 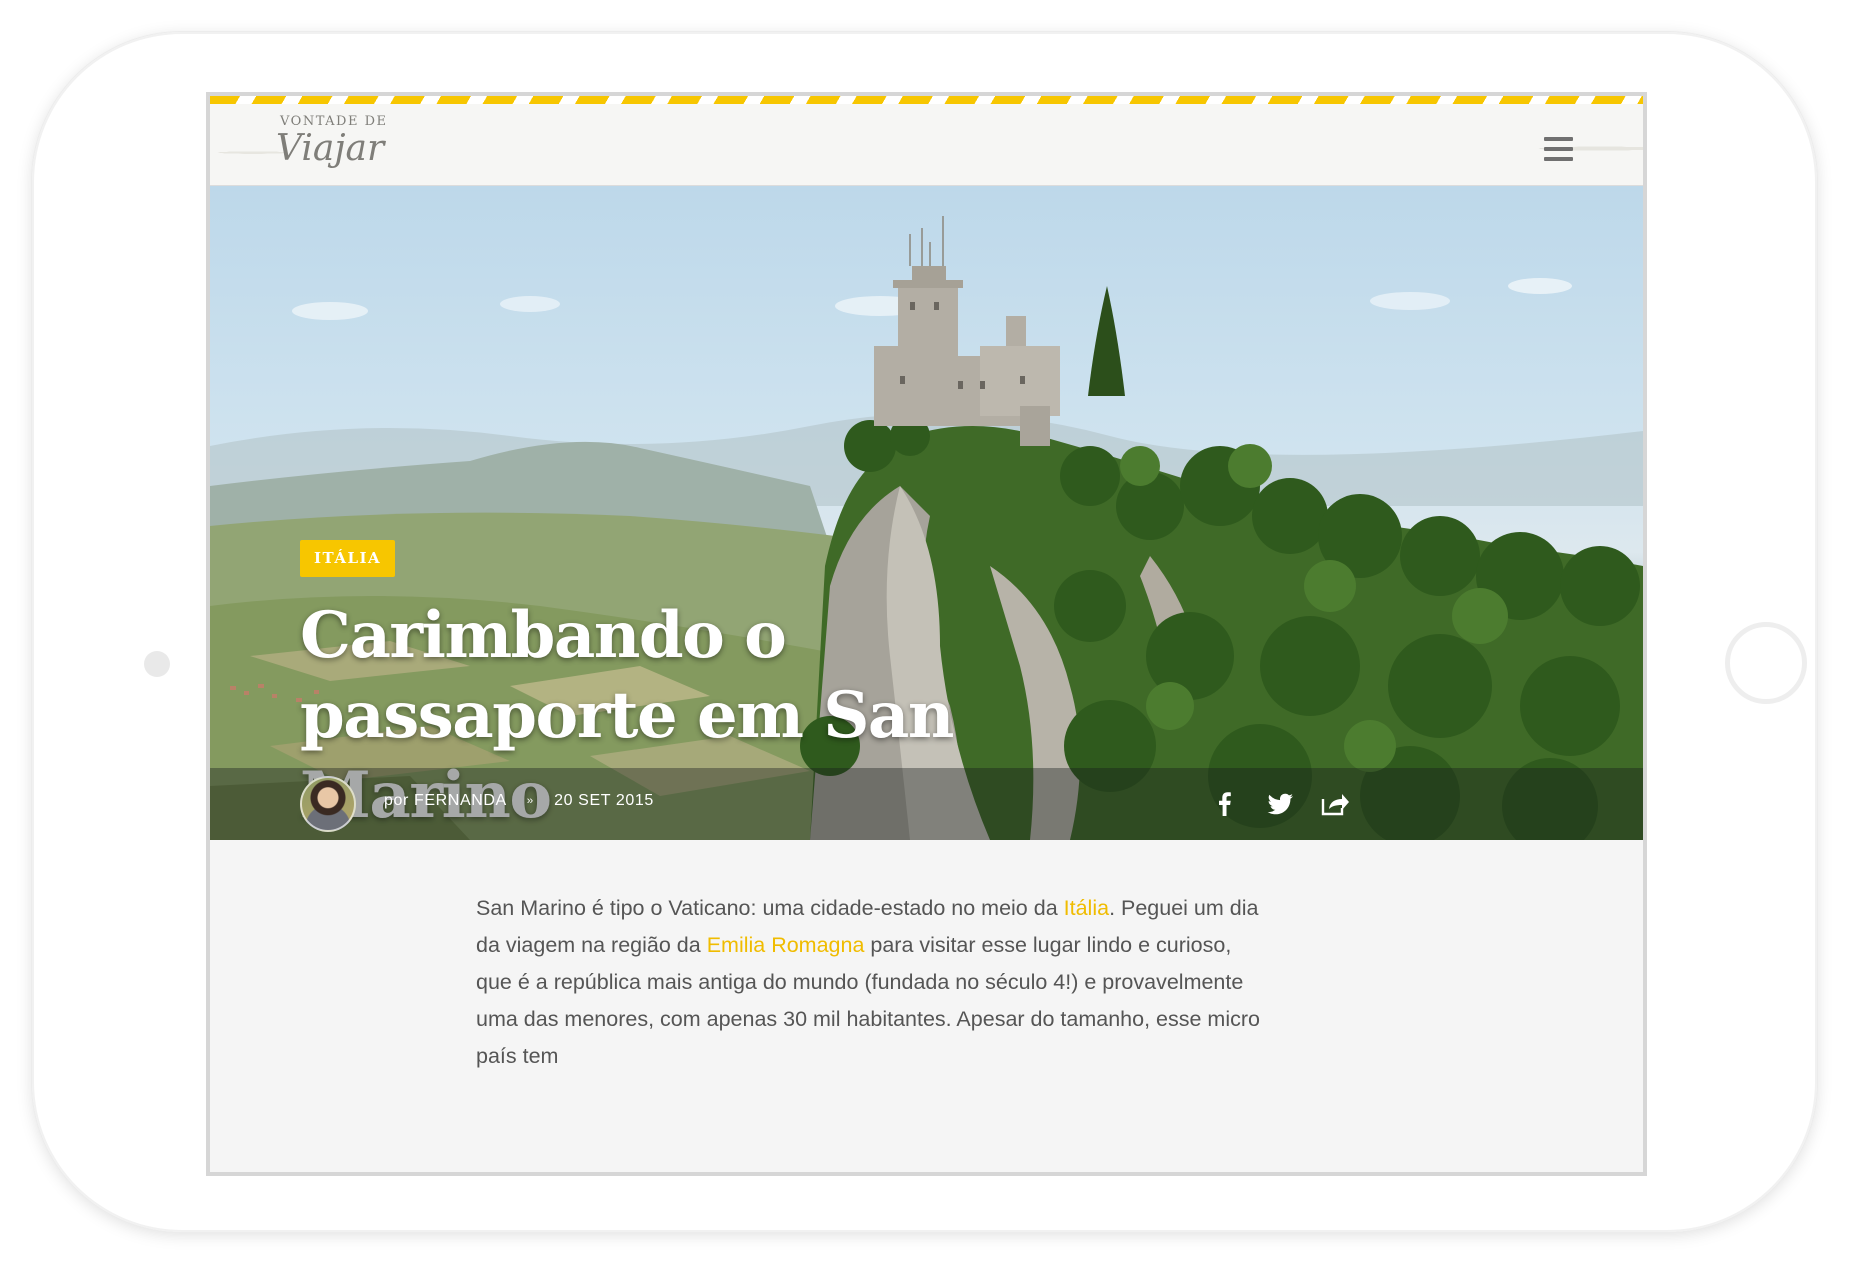 I want to click on post-date: 20 SET 2015, so click(x=604, y=800).